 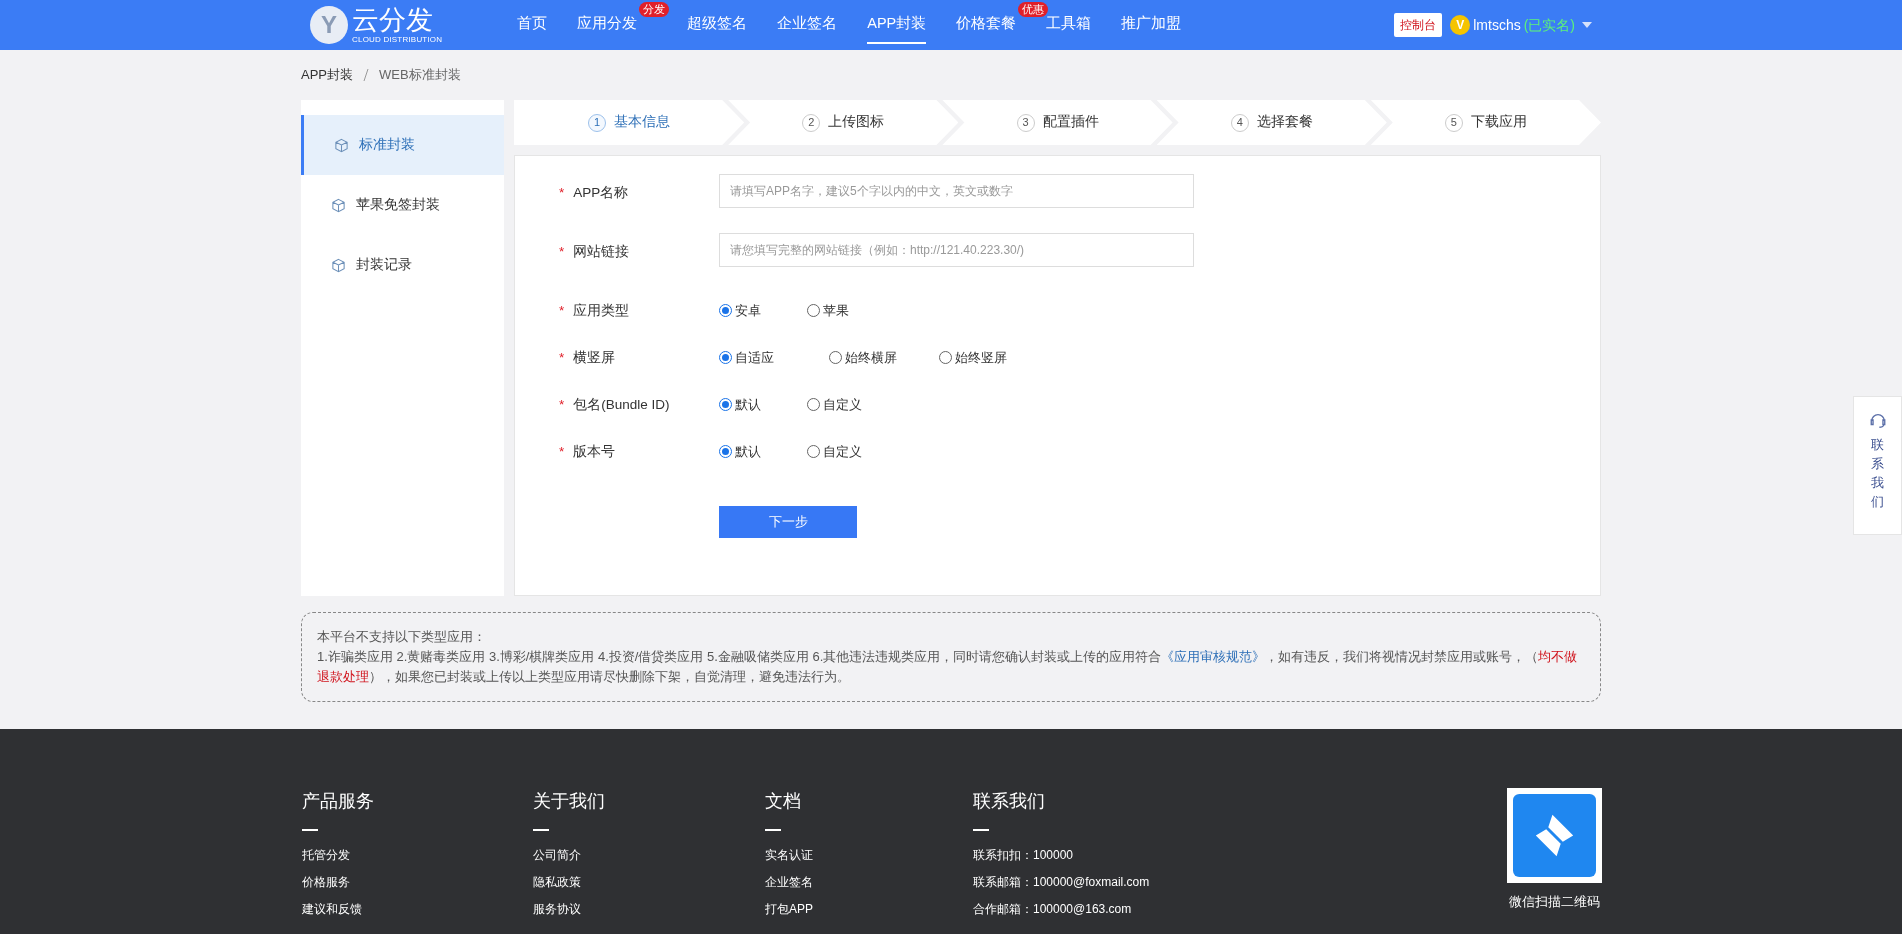 I want to click on contact-tab: 联系我们, so click(x=1877, y=465).